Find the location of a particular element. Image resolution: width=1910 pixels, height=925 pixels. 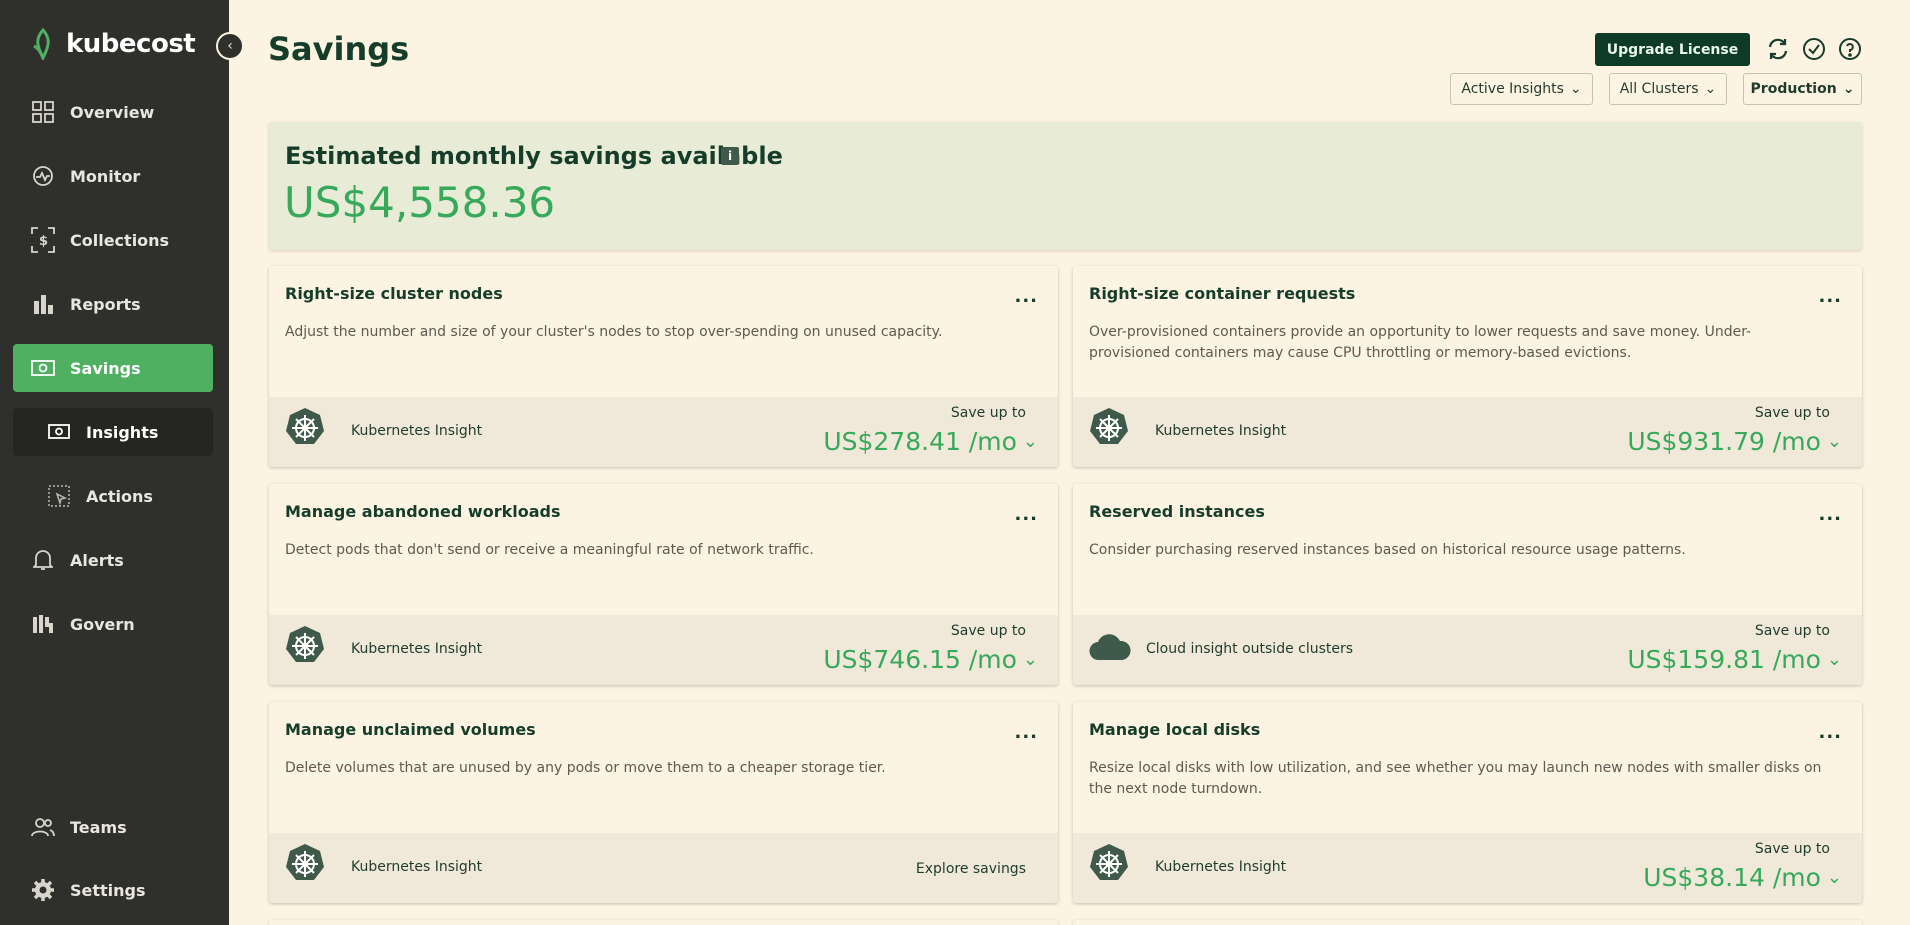

sidebar-item-label: Actions is located at coordinates (119, 496).